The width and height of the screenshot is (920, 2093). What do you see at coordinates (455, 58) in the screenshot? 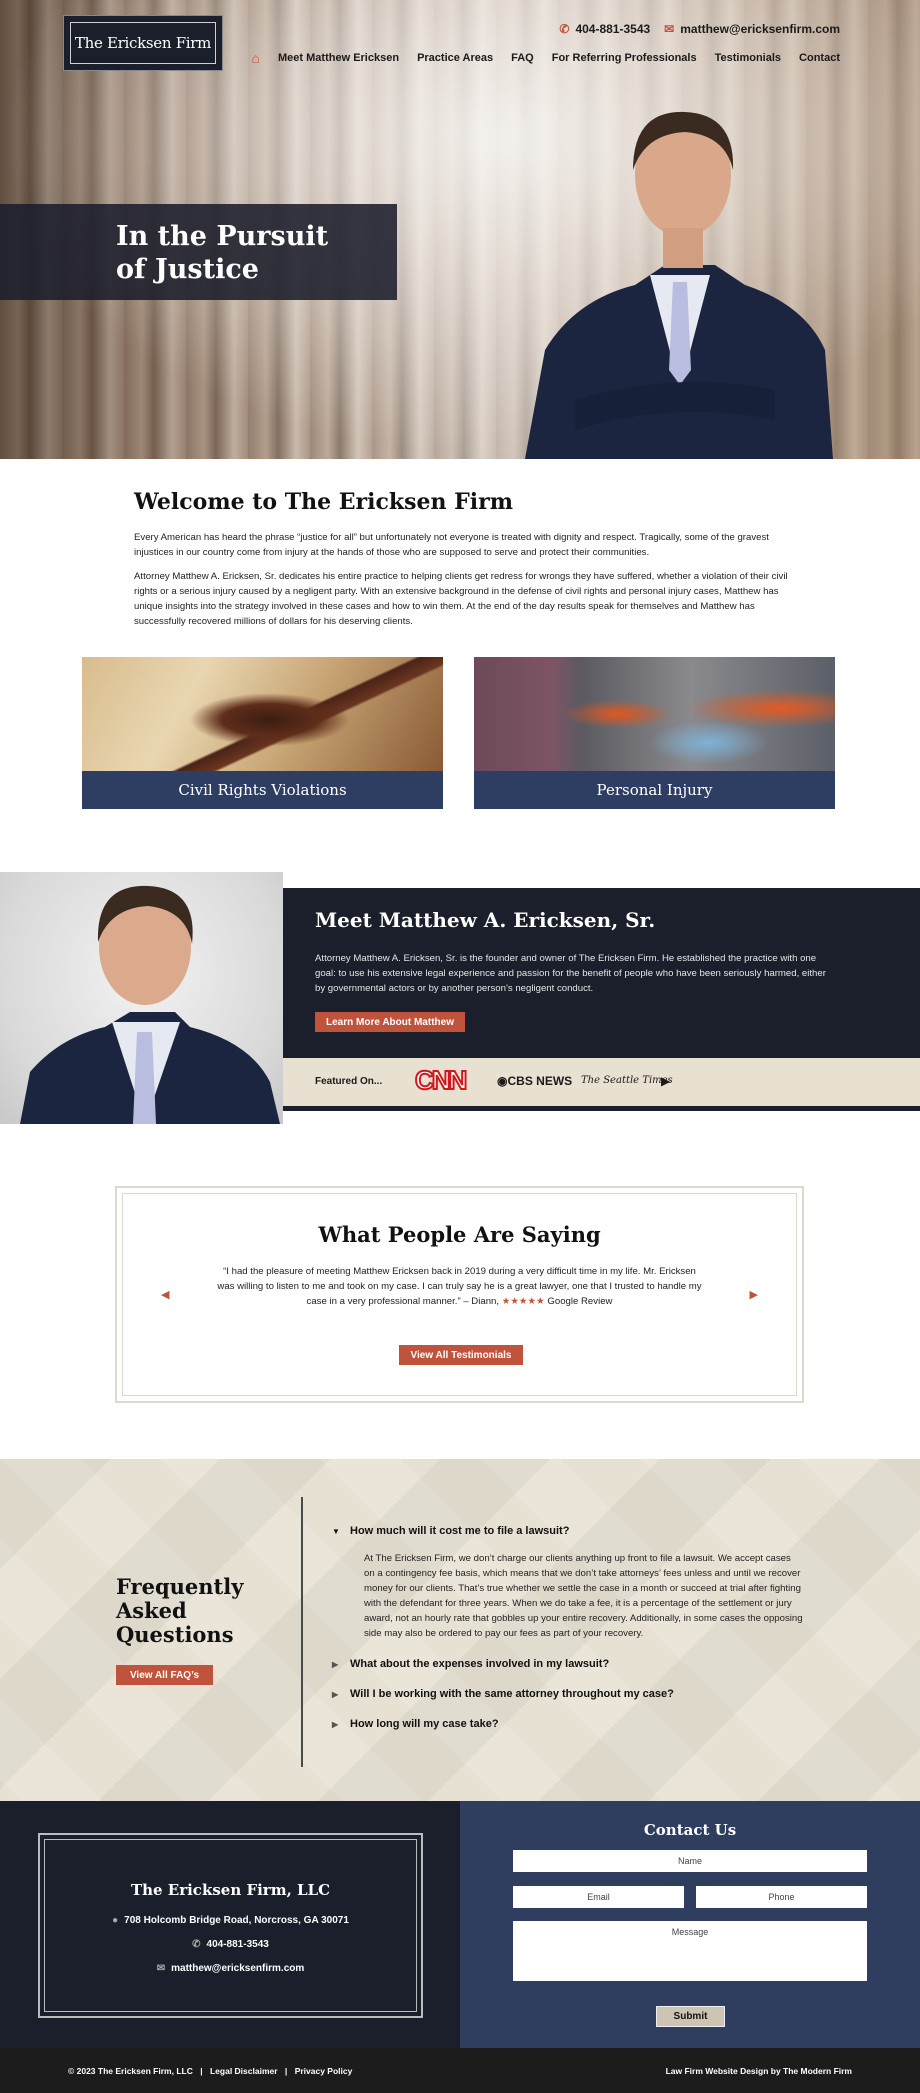
I see `nav-practice-areas: Practice Areas` at bounding box center [455, 58].